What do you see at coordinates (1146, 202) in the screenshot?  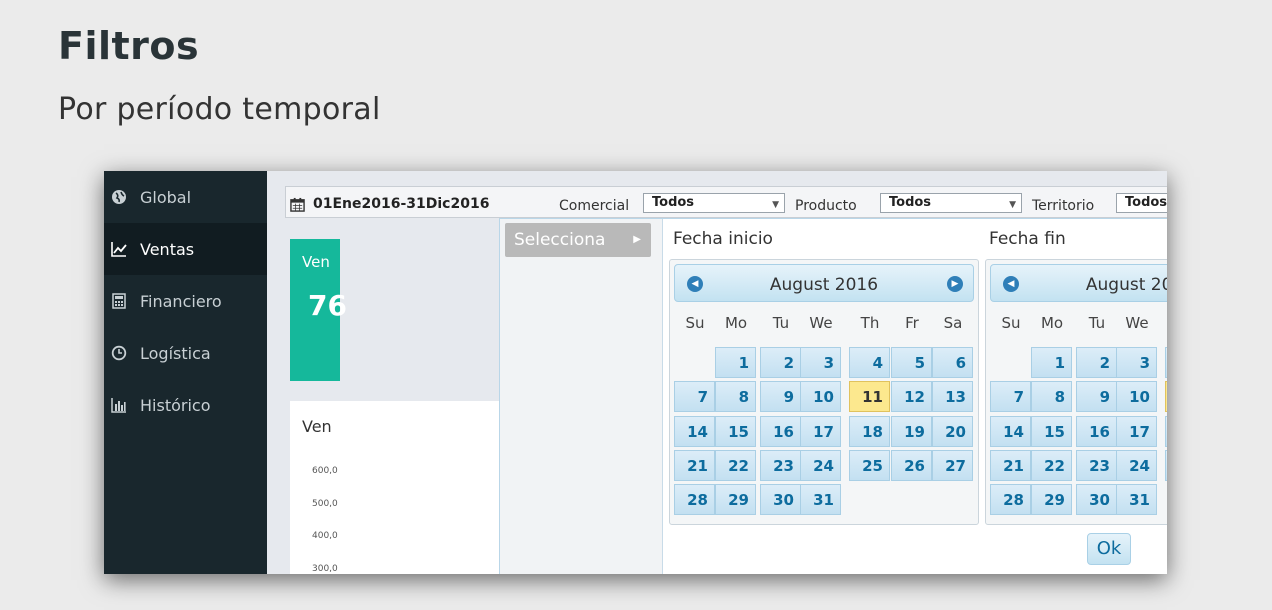 I see `territorio-value: Todos` at bounding box center [1146, 202].